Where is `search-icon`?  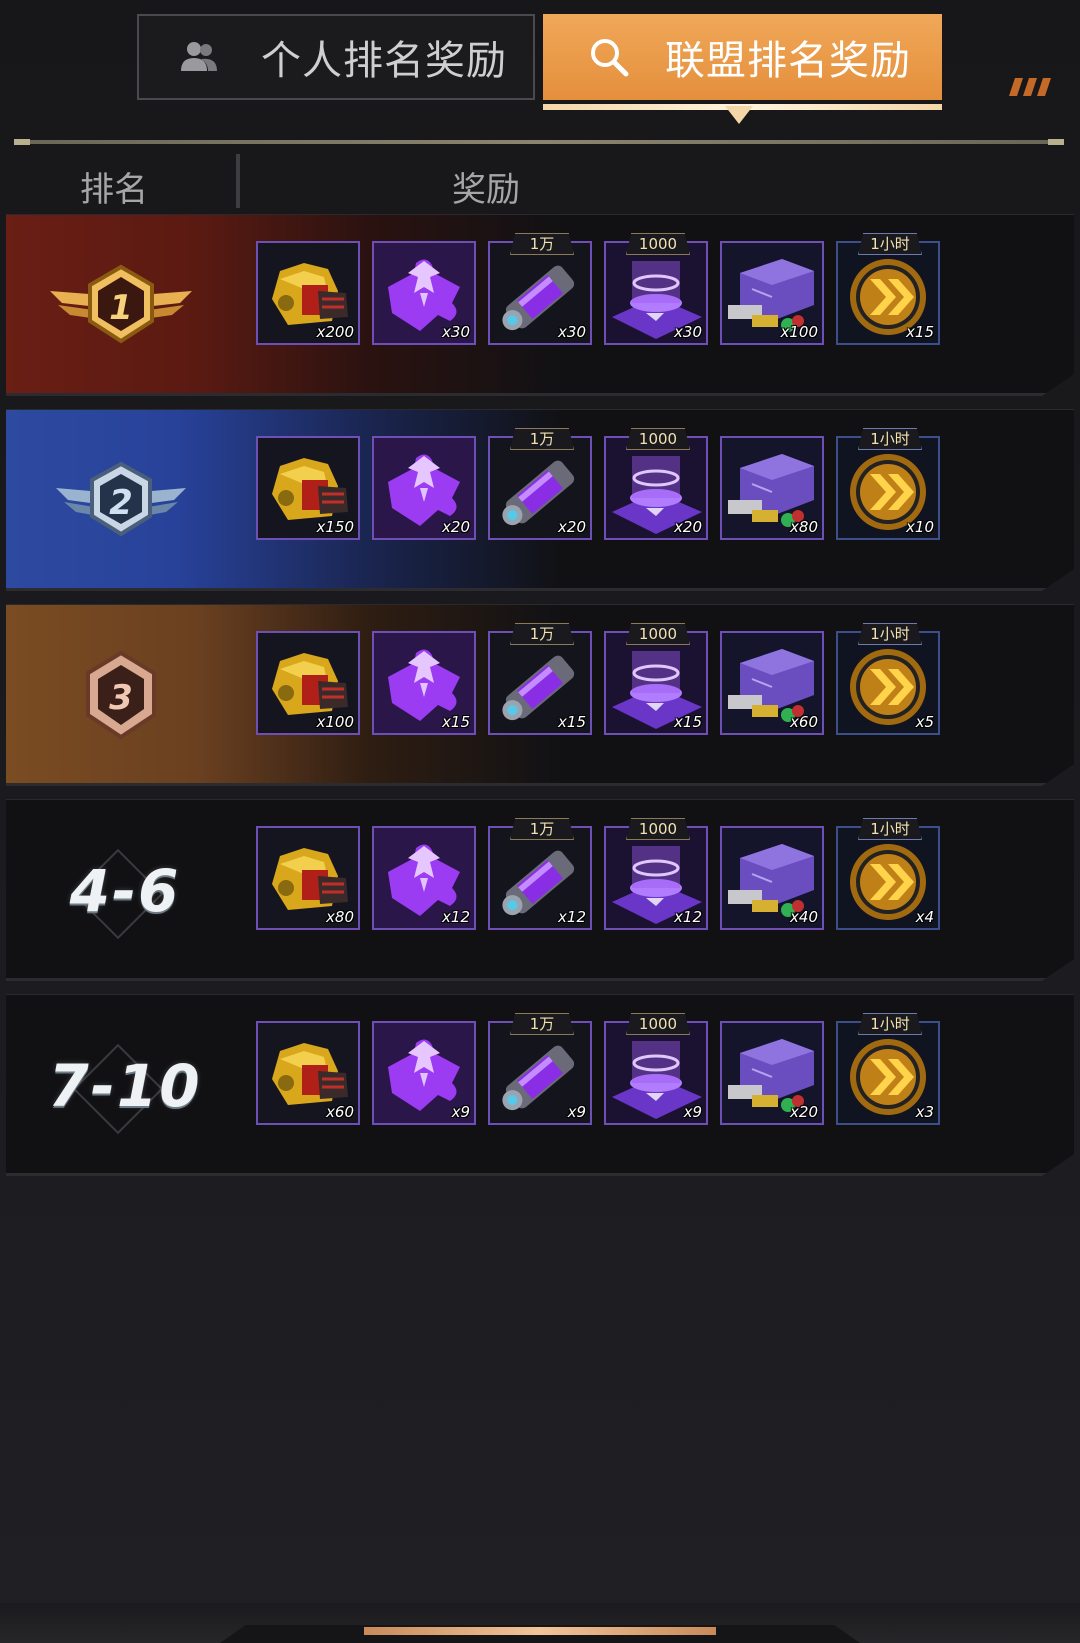 search-icon is located at coordinates (609, 57).